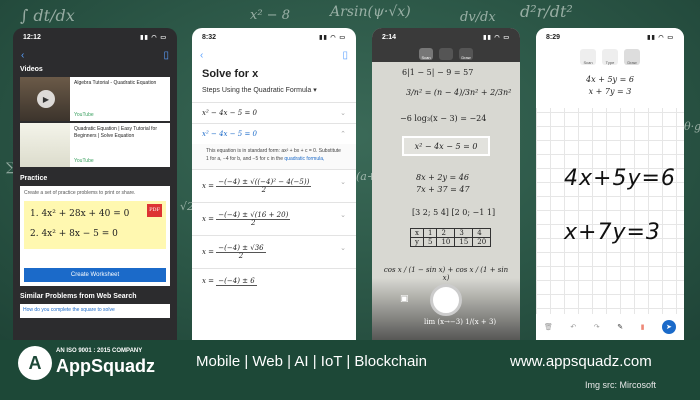 The image size is (700, 400). What do you see at coordinates (621, 385) in the screenshot?
I see `image-source-credit: Img src: Mircosoft` at bounding box center [621, 385].